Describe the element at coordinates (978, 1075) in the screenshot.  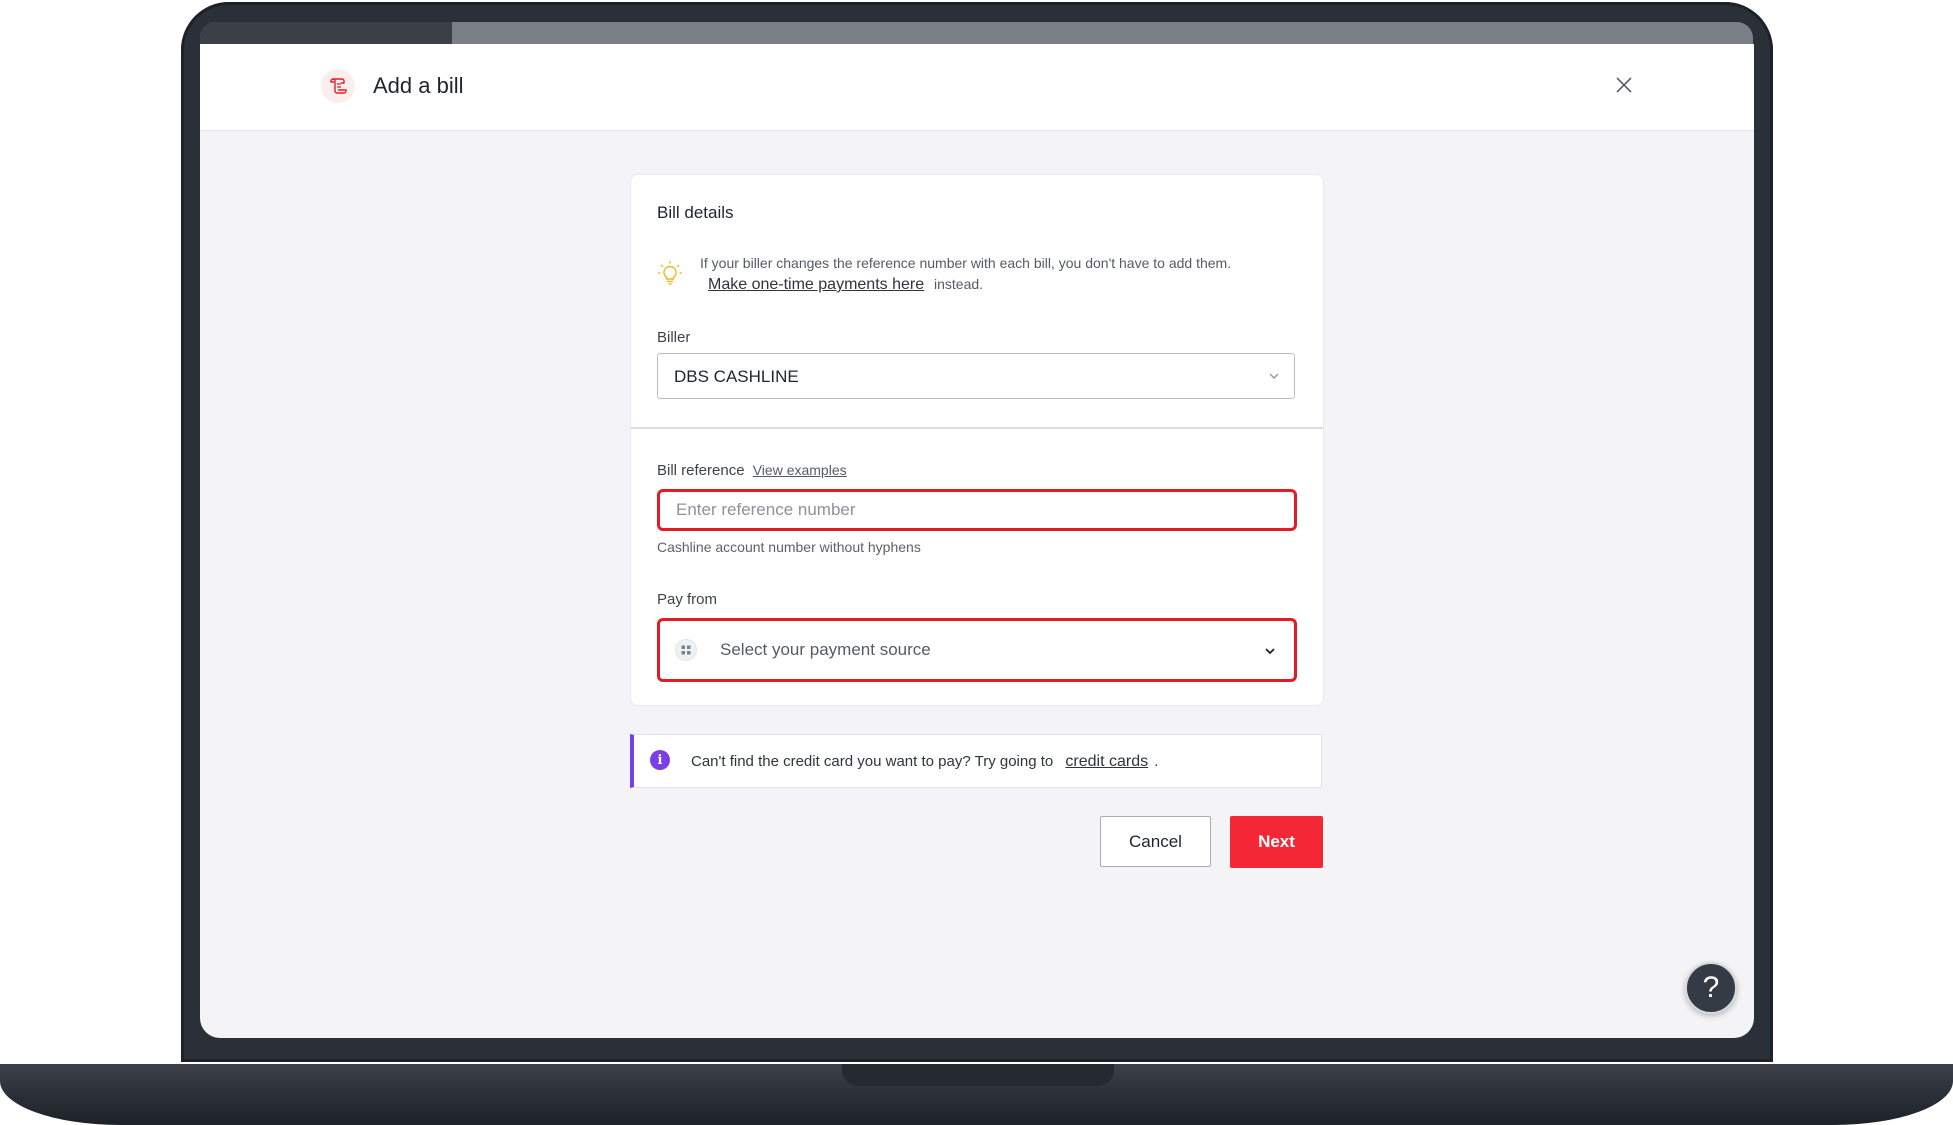
I see `laptop-notch` at that location.